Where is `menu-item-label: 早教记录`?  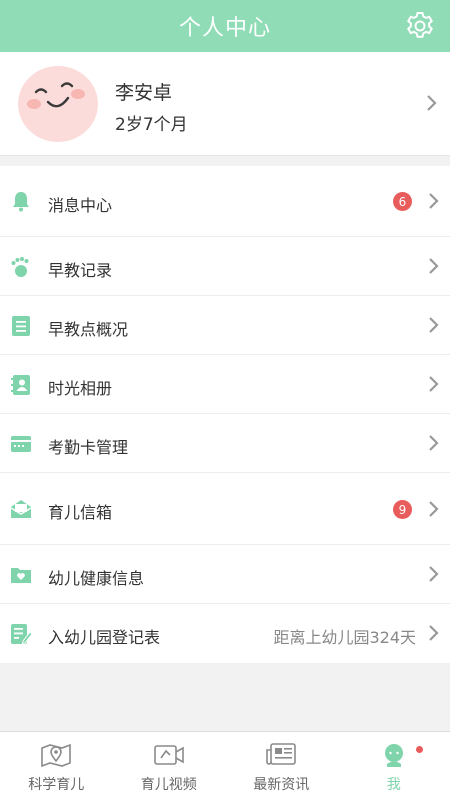 menu-item-label: 早教记录 is located at coordinates (80, 270).